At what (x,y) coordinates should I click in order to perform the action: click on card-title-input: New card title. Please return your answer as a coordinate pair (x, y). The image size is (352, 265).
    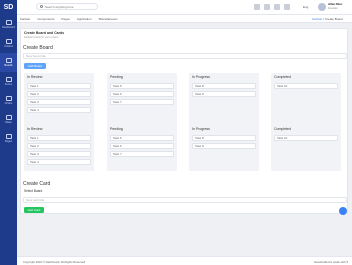
    Looking at the image, I should click on (185, 200).